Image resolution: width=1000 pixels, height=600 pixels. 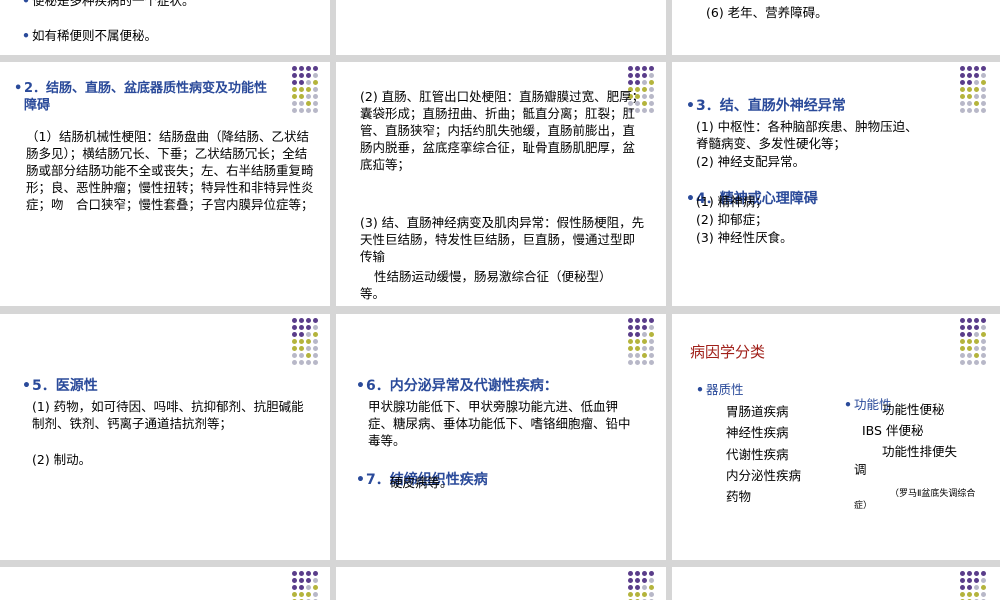 What do you see at coordinates (863, 506) in the screenshot?
I see `footnote: 症）` at bounding box center [863, 506].